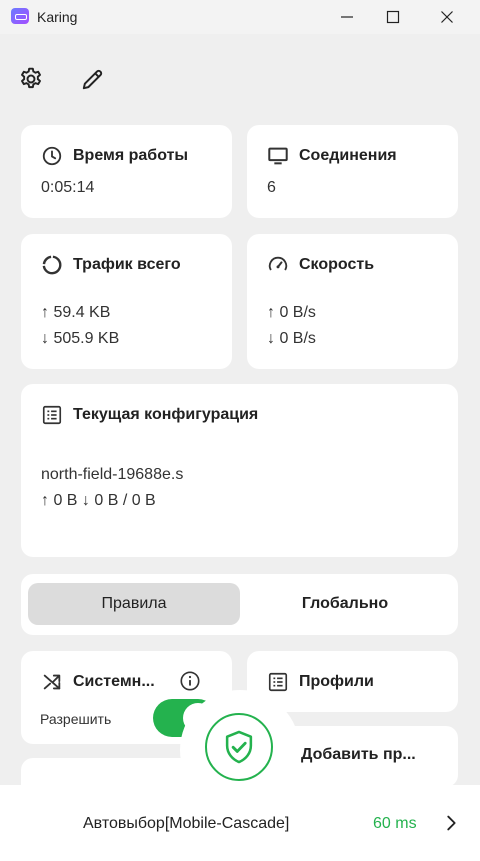 Image resolution: width=480 pixels, height=861 pixels. Describe the element at coordinates (68, 187) in the screenshot. I see `uptime-value: 0:05:14` at that location.